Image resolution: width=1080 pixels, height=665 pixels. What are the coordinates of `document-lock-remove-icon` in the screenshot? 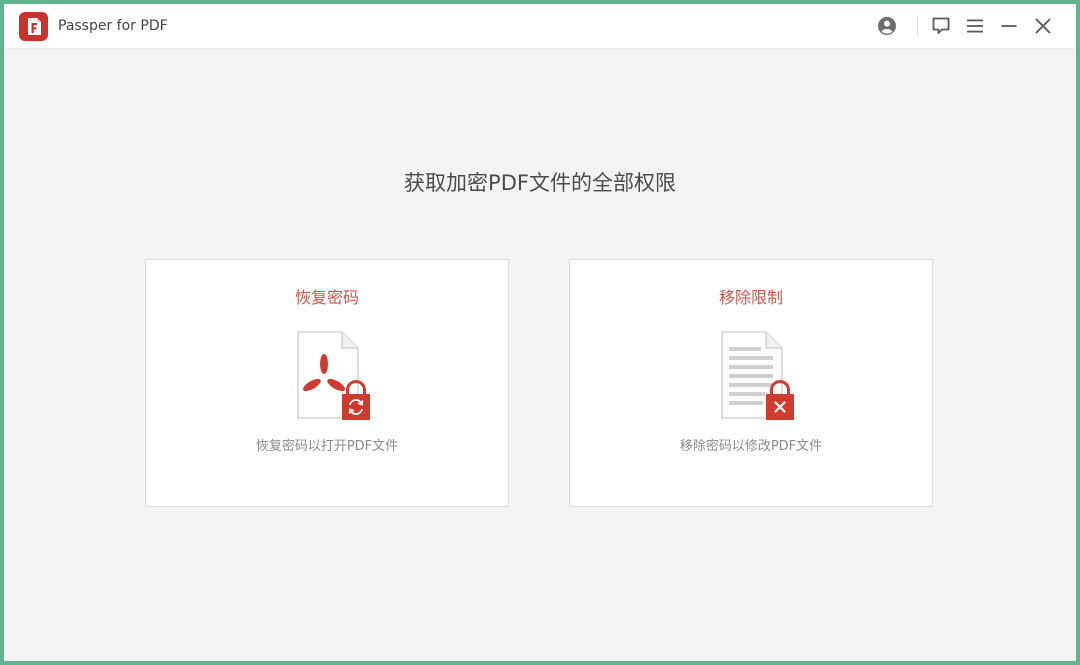 It's located at (756, 376).